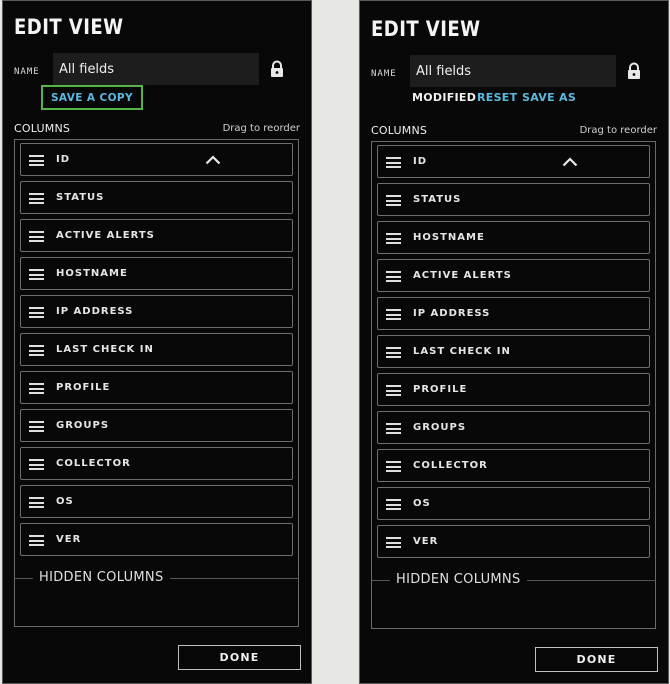  Describe the element at coordinates (497, 97) in the screenshot. I see `reset-button: RESET` at that location.